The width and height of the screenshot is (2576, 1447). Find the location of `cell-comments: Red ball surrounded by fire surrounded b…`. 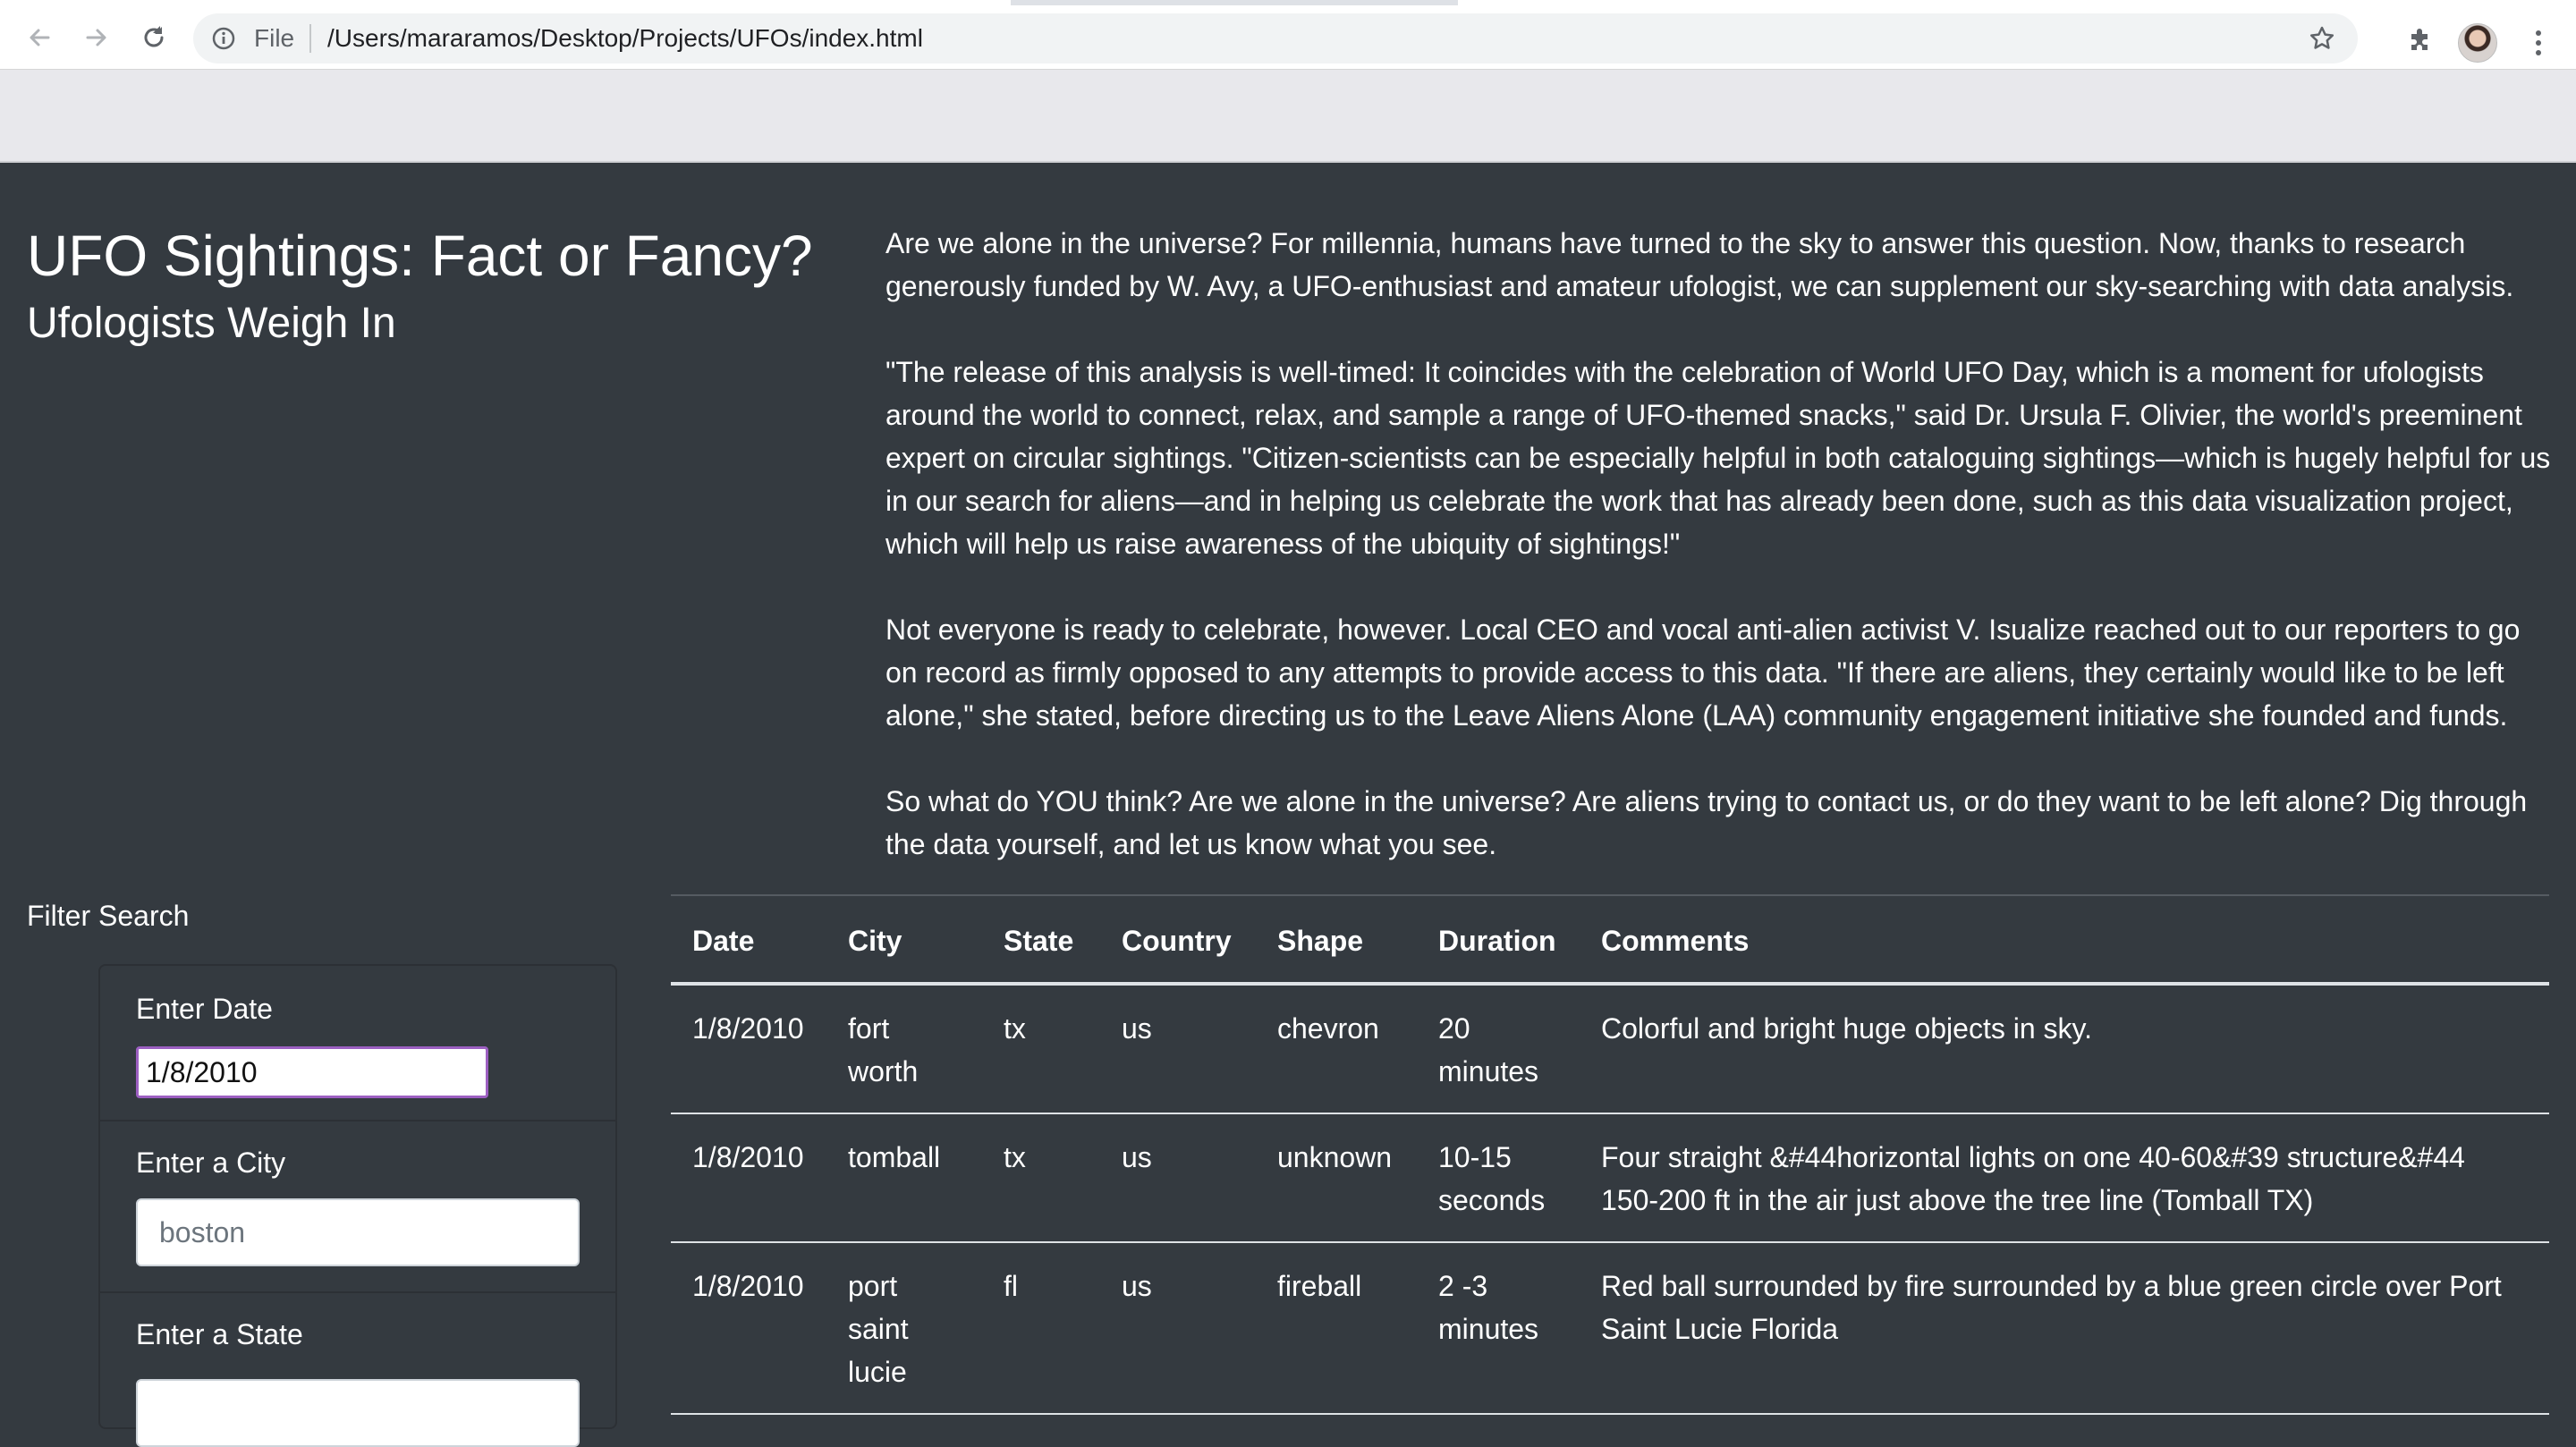

cell-comments: Red ball surrounded by fire surrounded b… is located at coordinates (2064, 1328).